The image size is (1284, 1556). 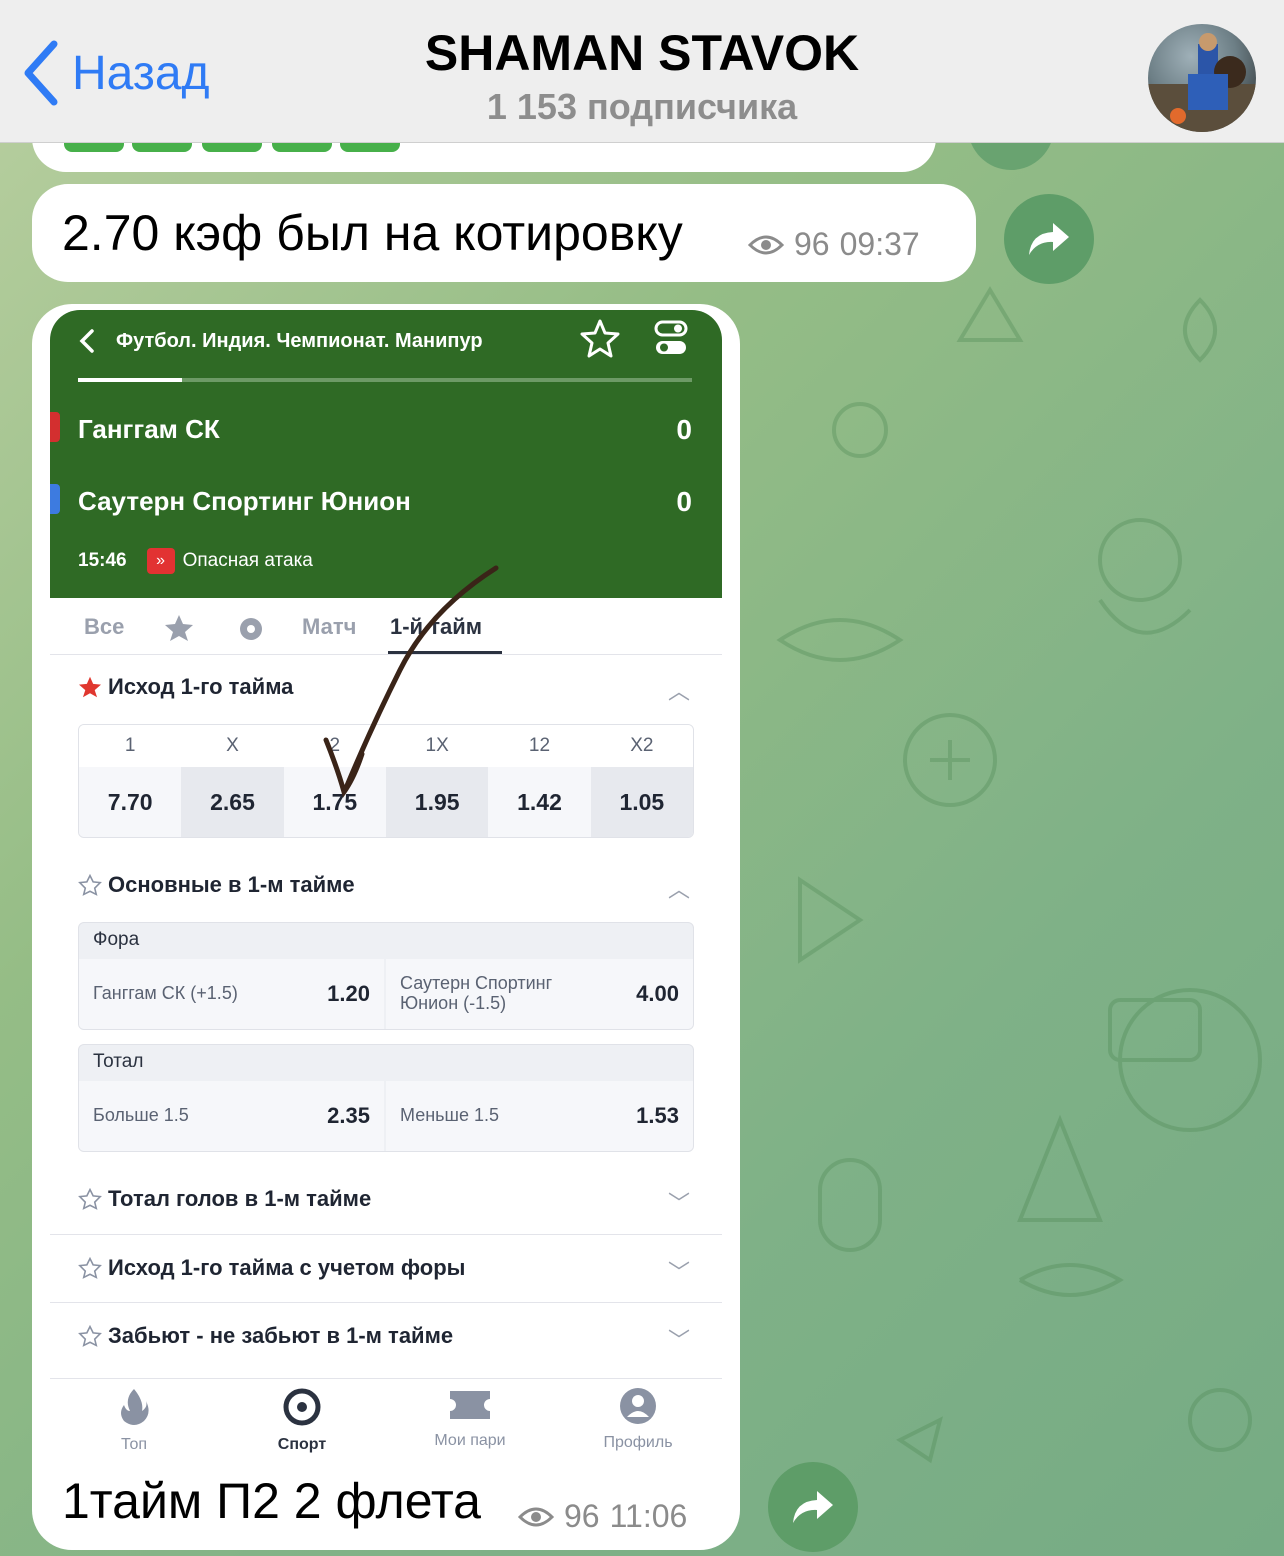 I want to click on nav-sport: Спорт, so click(x=302, y=1420).